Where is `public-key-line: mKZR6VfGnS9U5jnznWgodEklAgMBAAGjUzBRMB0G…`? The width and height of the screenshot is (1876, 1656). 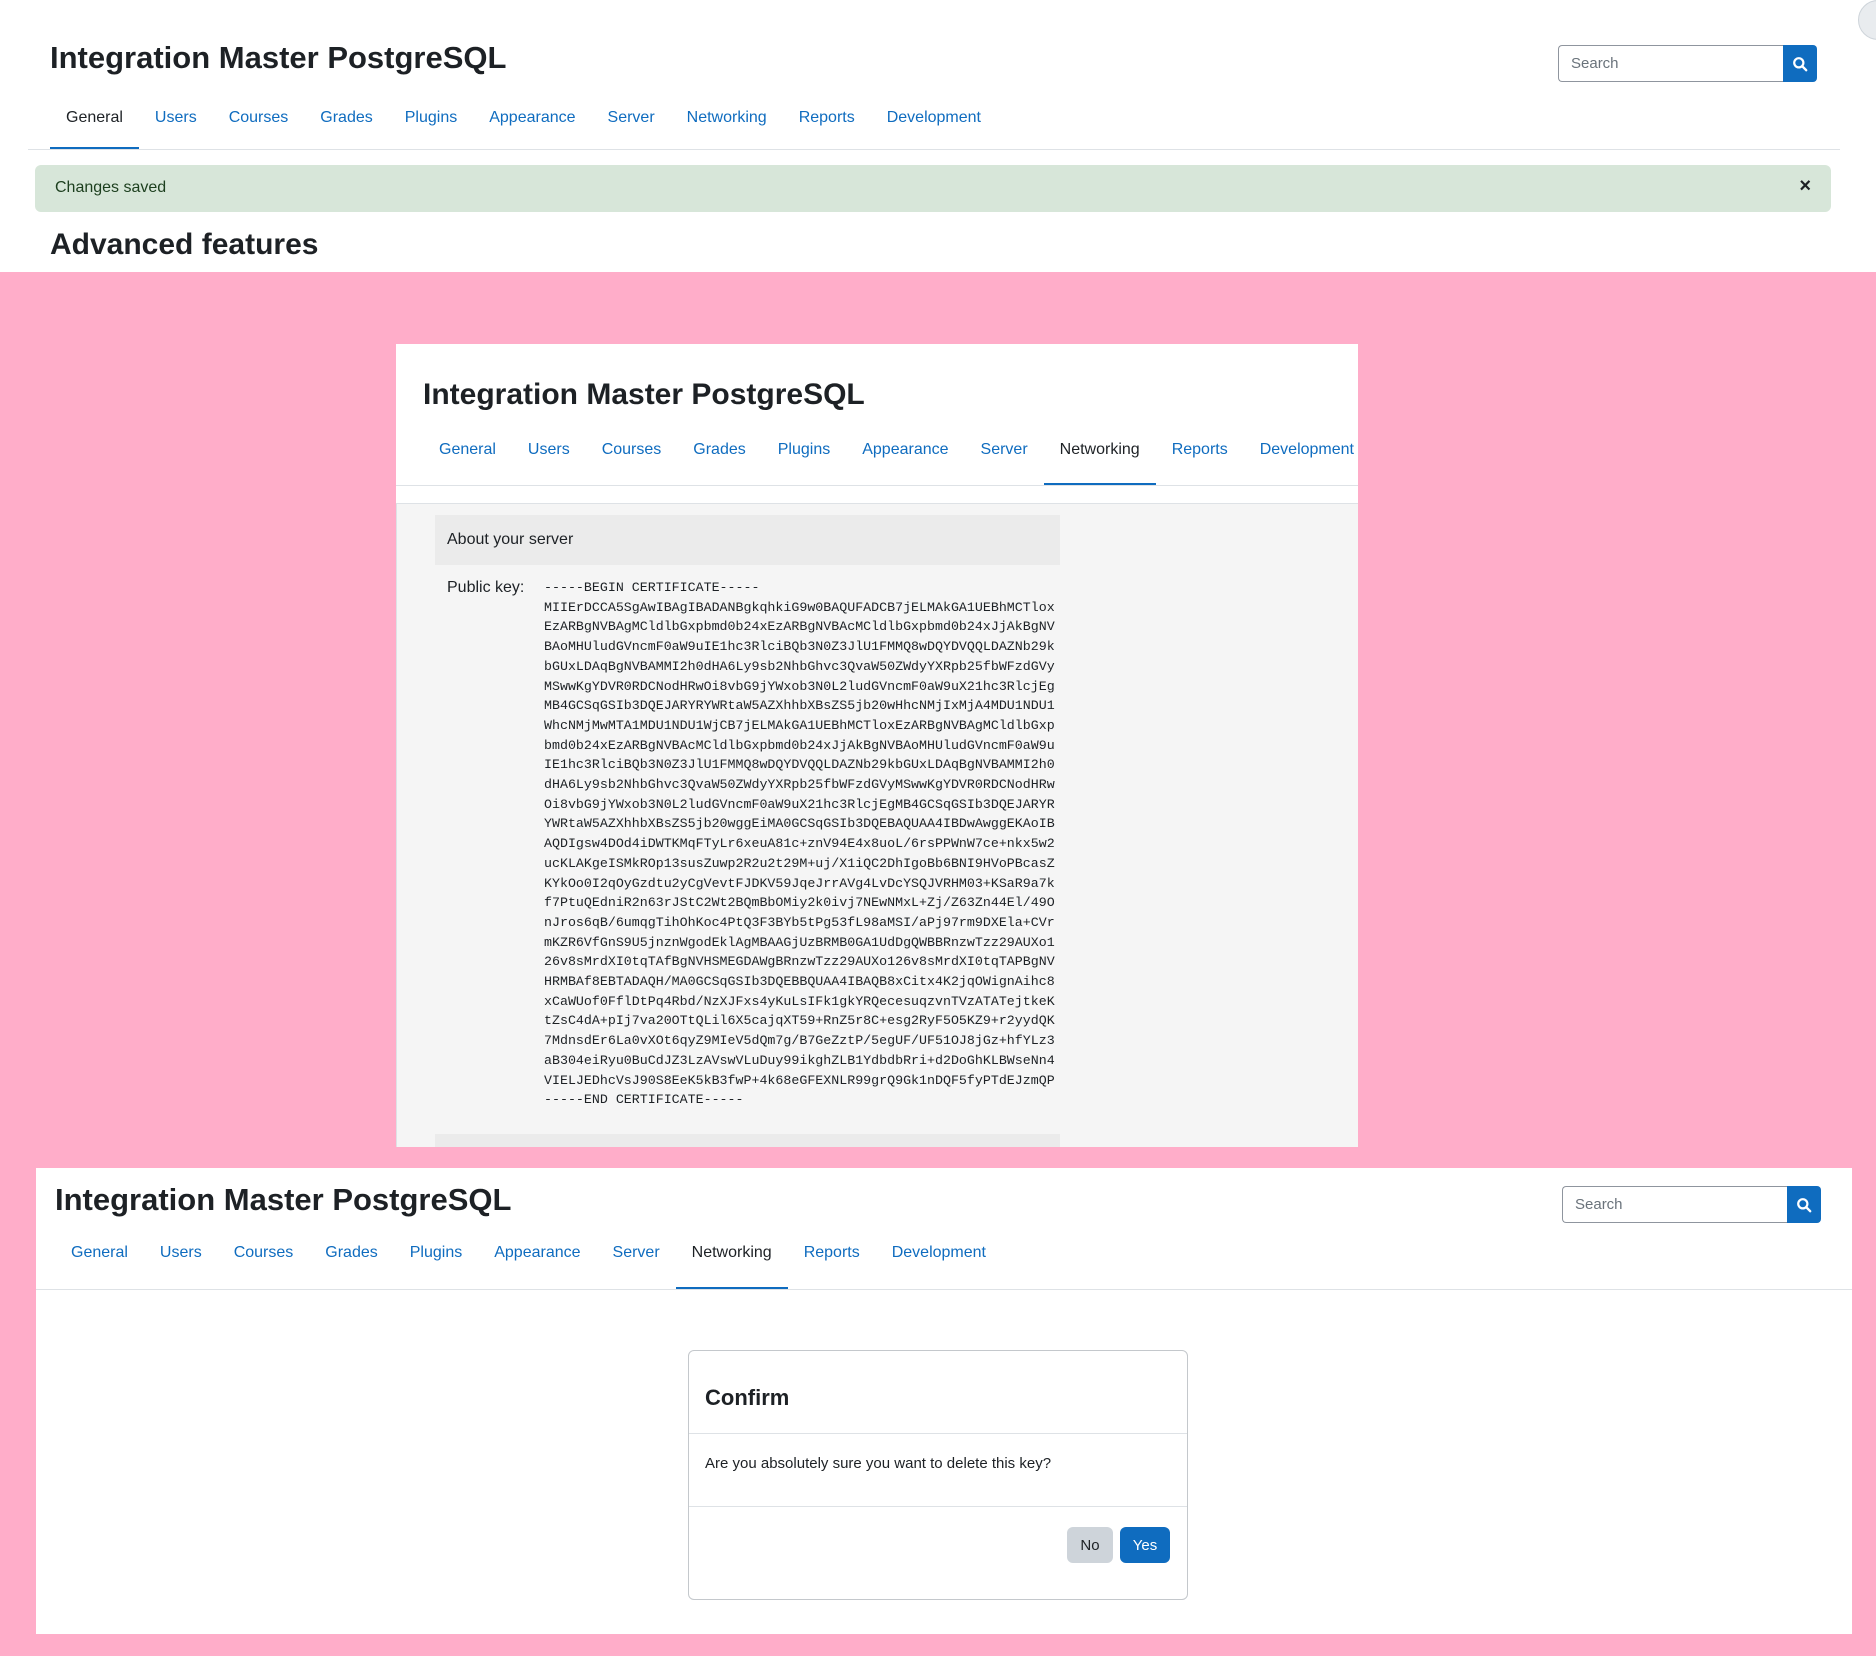
public-key-line: mKZR6VfGnS9U5jnznWgodEklAgMBAAGjUzBRMB0G… is located at coordinates (799, 942).